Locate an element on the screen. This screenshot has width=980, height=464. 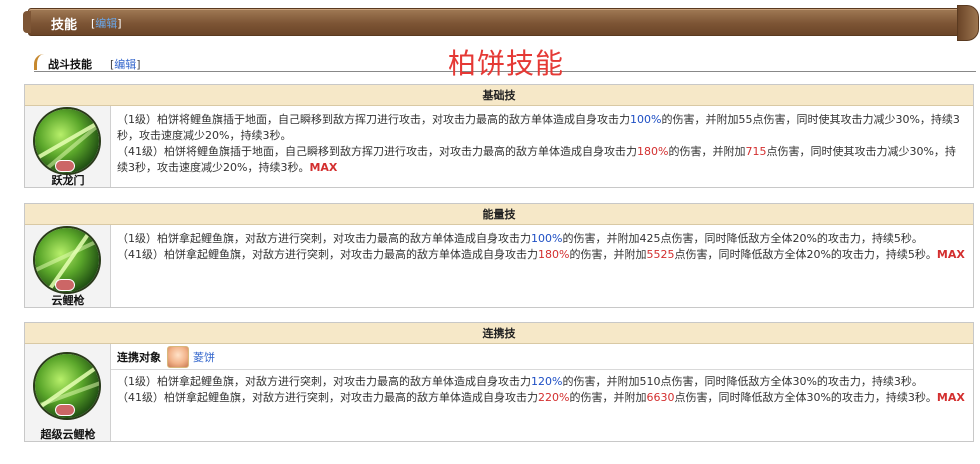
banner-edit-link: 编辑 is located at coordinates (106, 23).